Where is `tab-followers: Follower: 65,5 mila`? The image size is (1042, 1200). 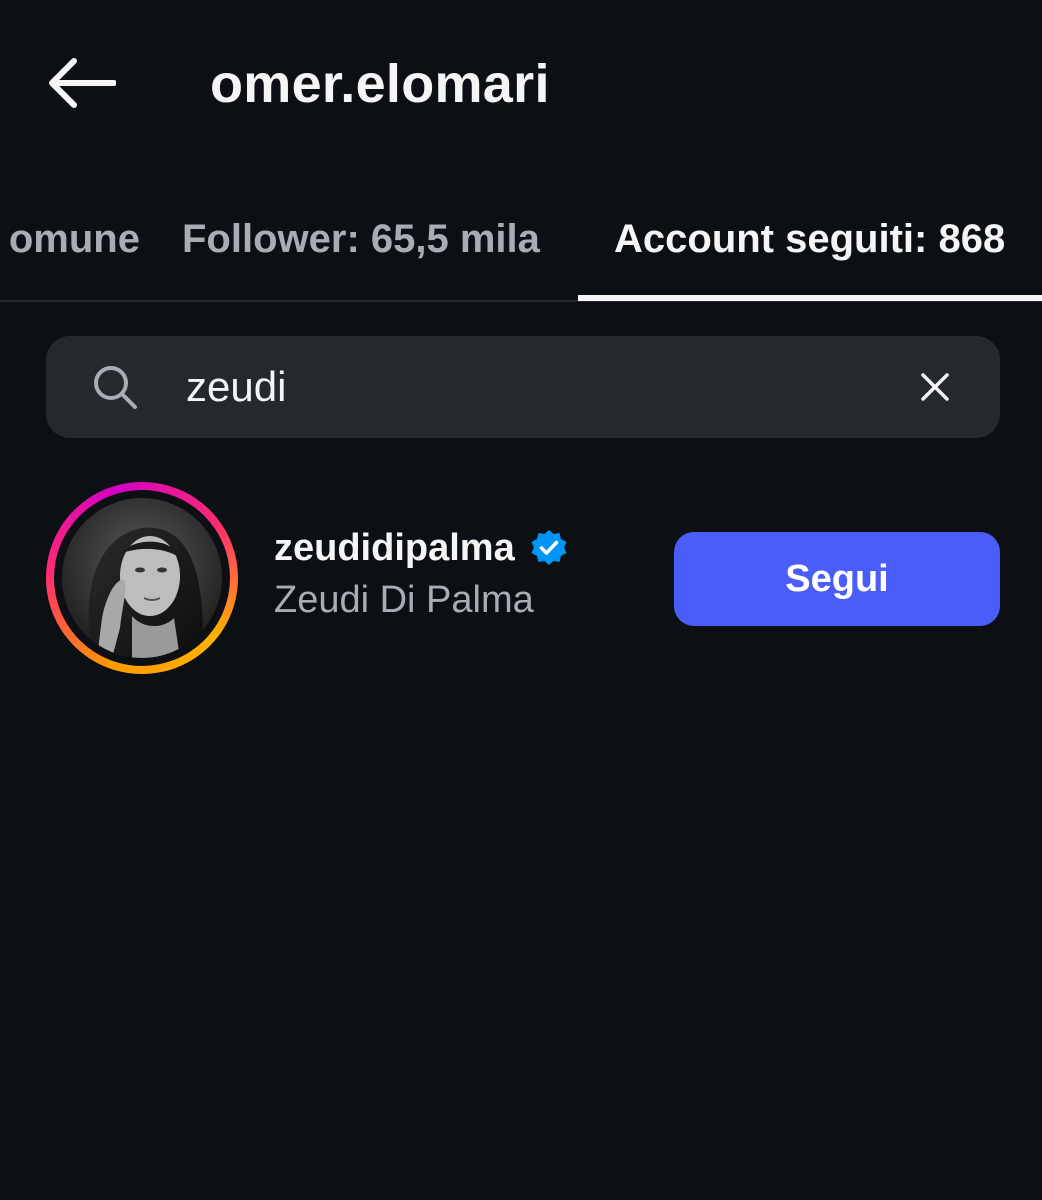
tab-followers: Follower: 65,5 mila is located at coordinates (361, 239).